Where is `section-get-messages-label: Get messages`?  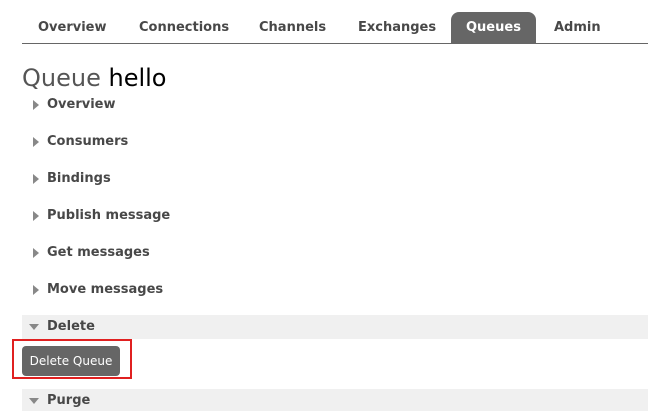 section-get-messages-label: Get messages is located at coordinates (98, 252).